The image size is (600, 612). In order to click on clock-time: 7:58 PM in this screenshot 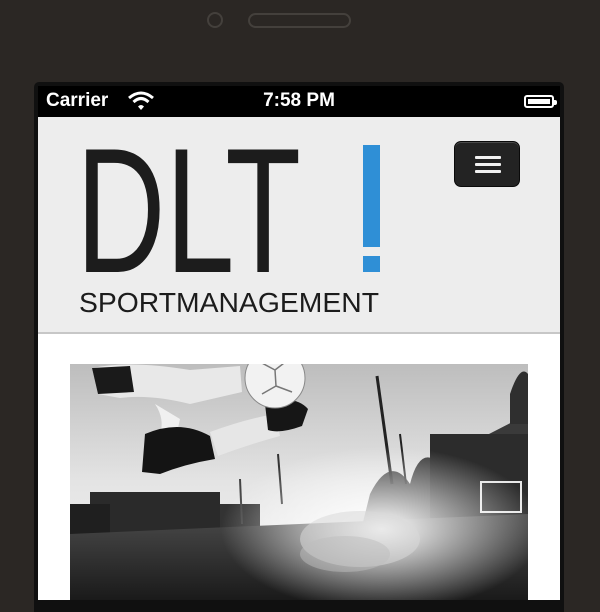, I will do `click(299, 100)`.